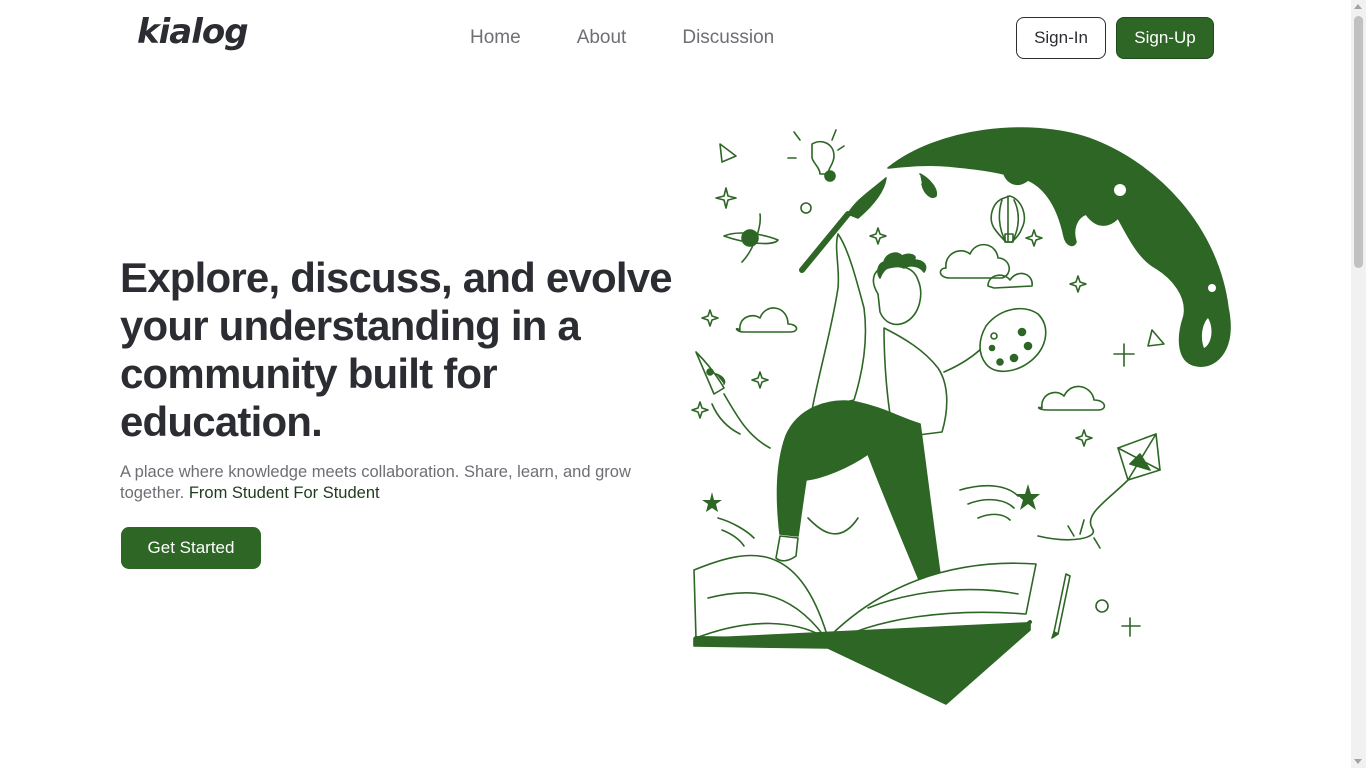 This screenshot has width=1366, height=768. What do you see at coordinates (728, 38) in the screenshot?
I see `nav-link-discussion: Discussion` at bounding box center [728, 38].